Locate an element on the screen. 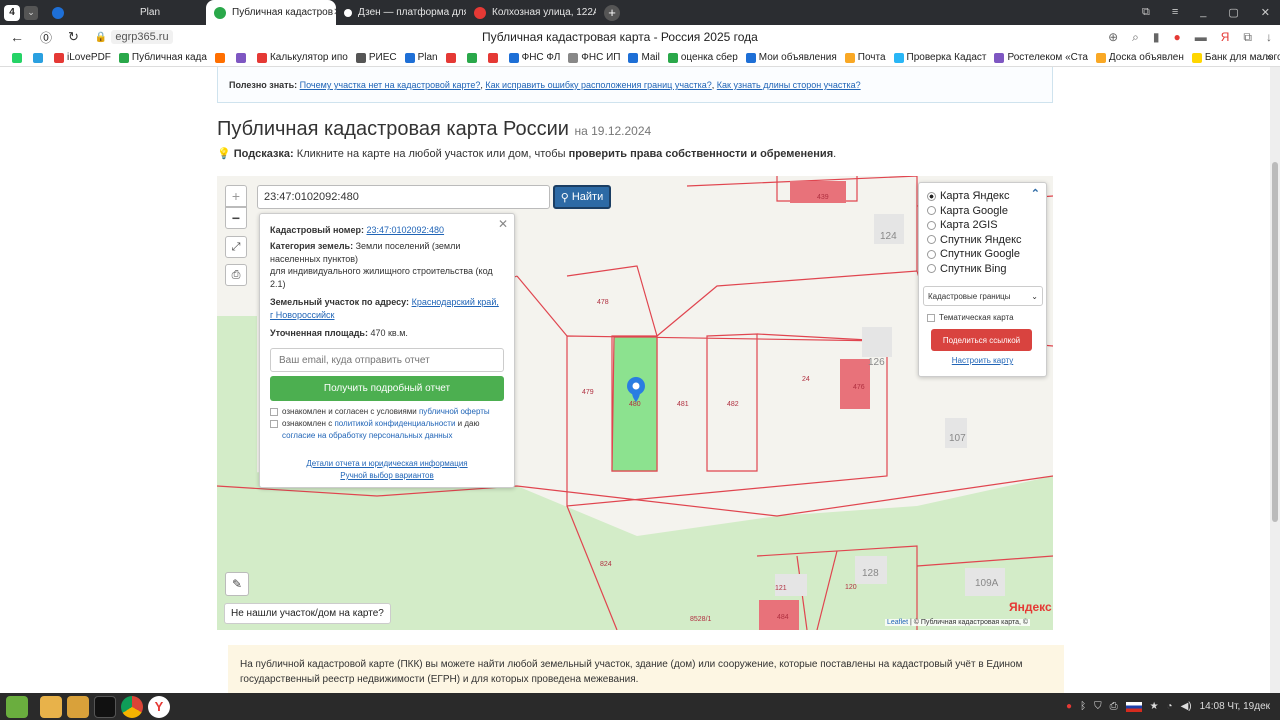  tab-manager-icon: ⧉ is located at coordinates (1146, 12).